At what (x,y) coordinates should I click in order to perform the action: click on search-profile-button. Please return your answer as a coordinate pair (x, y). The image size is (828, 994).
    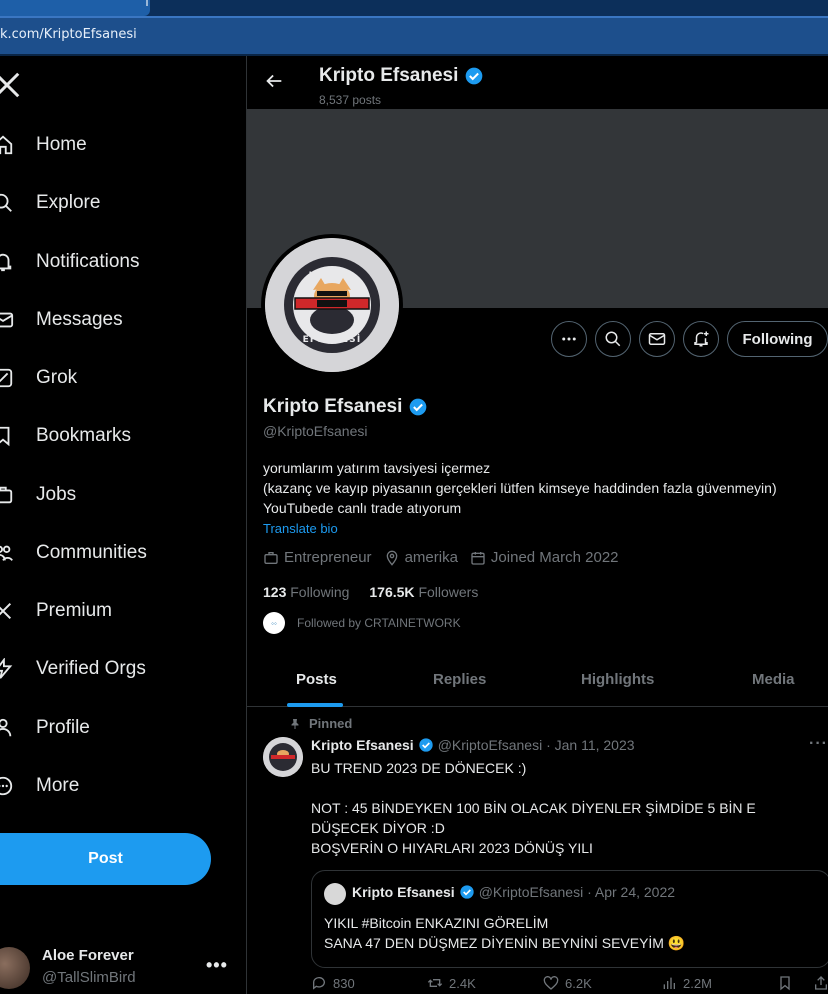
    Looking at the image, I should click on (613, 339).